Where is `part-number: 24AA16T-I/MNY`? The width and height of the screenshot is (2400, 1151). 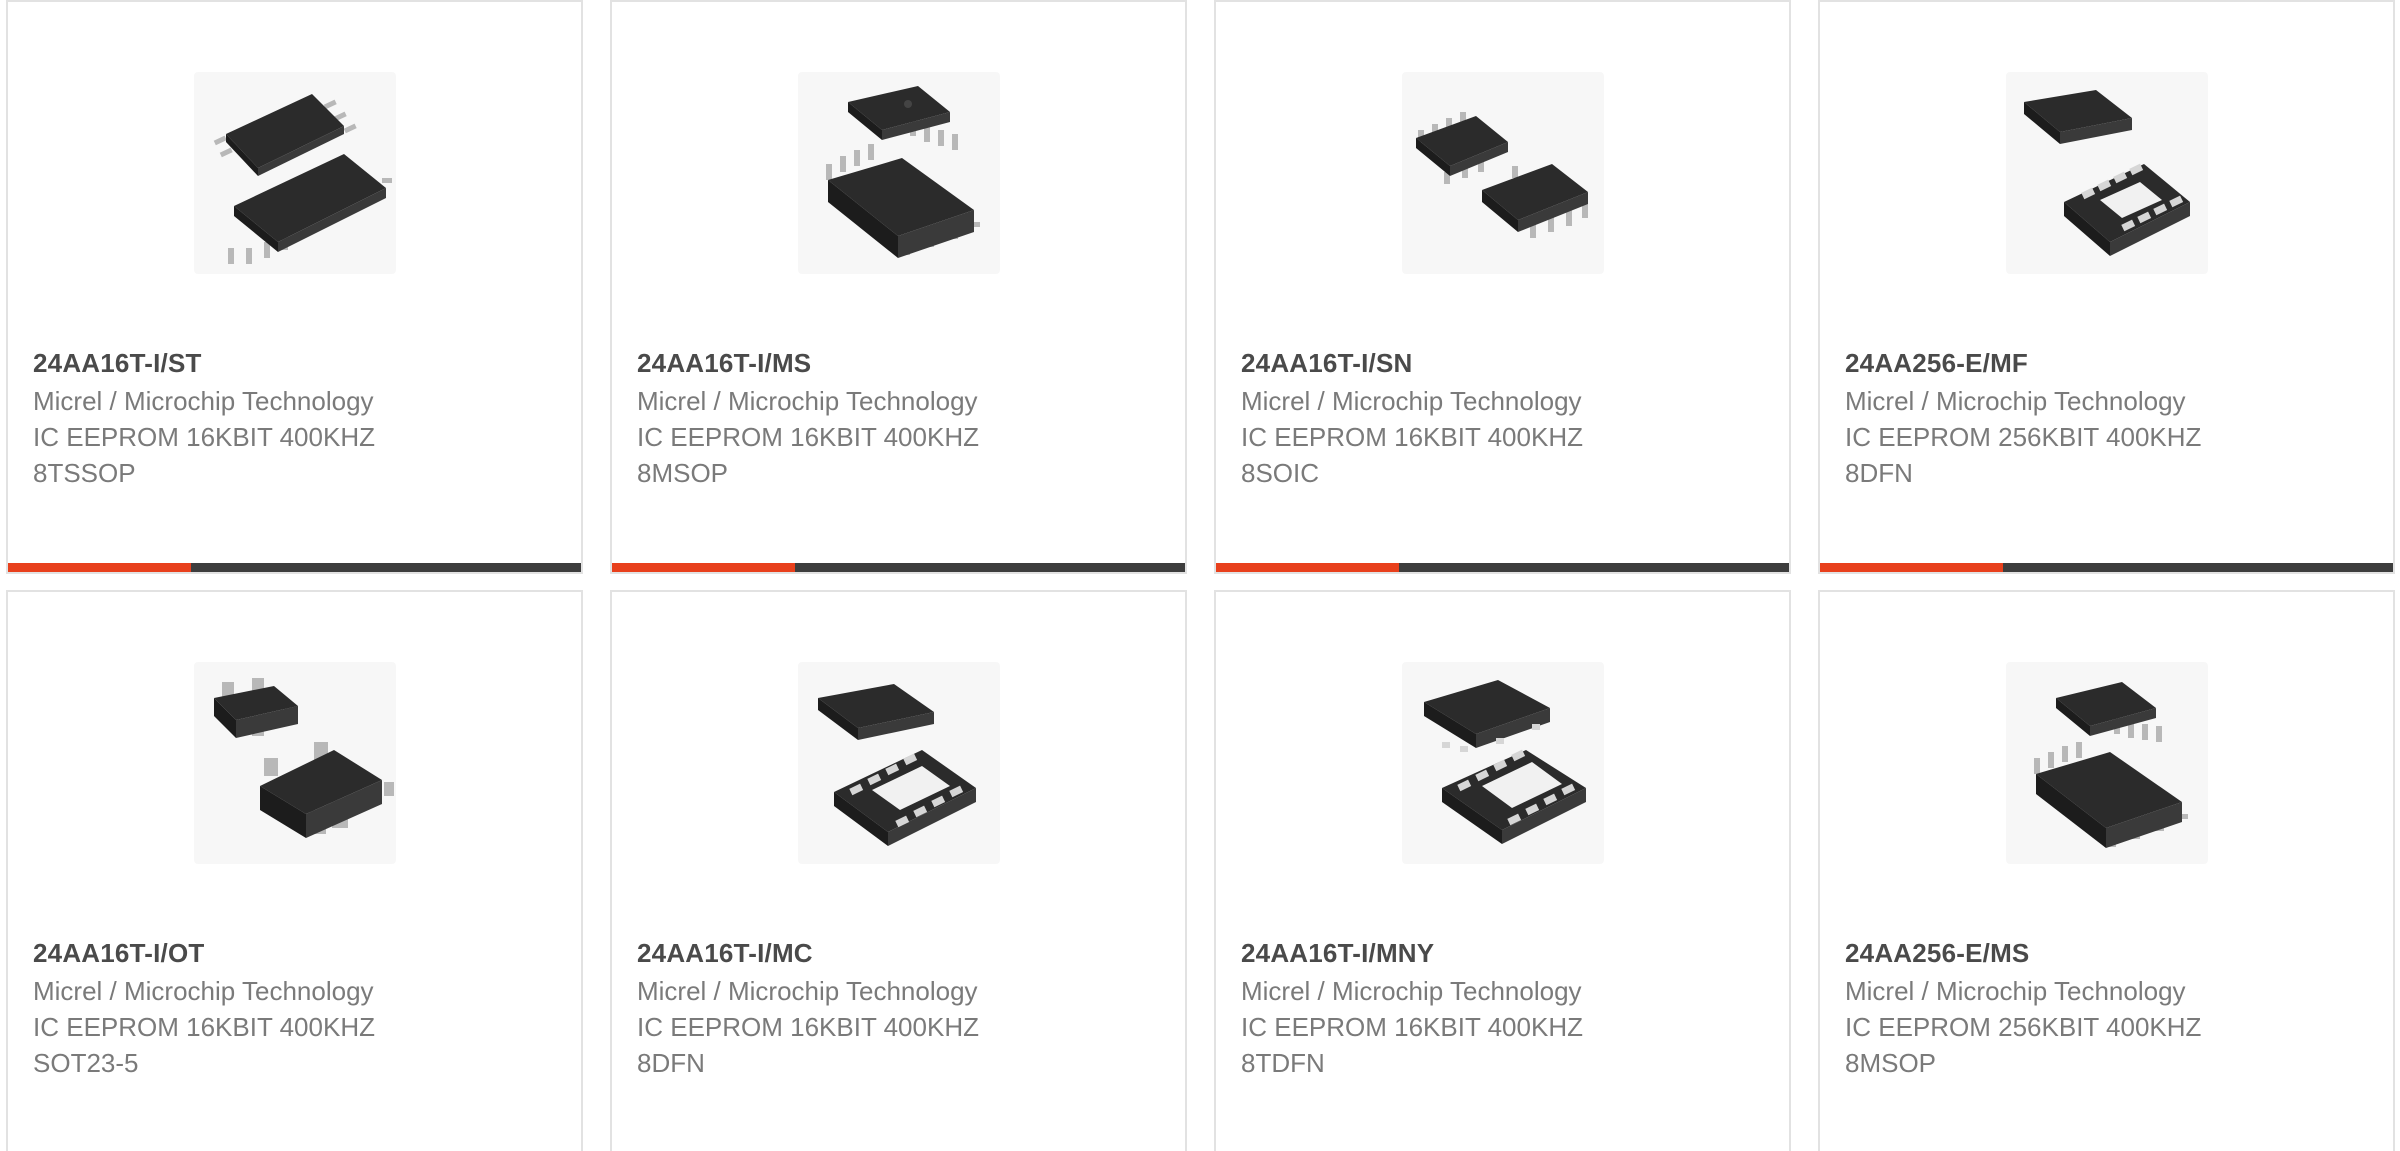 part-number: 24AA16T-I/MNY is located at coordinates (1337, 953).